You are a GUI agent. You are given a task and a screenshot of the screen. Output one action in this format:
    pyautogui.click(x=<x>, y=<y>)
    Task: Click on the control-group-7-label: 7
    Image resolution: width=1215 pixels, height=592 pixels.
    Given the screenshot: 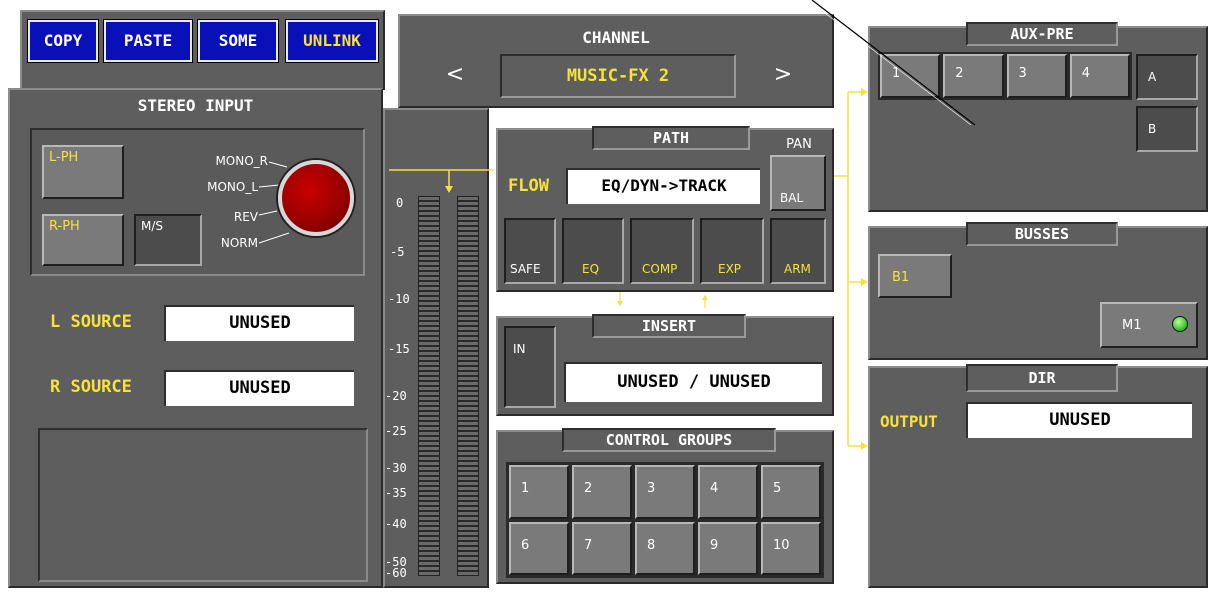 What is the action you would take?
    pyautogui.click(x=588, y=545)
    